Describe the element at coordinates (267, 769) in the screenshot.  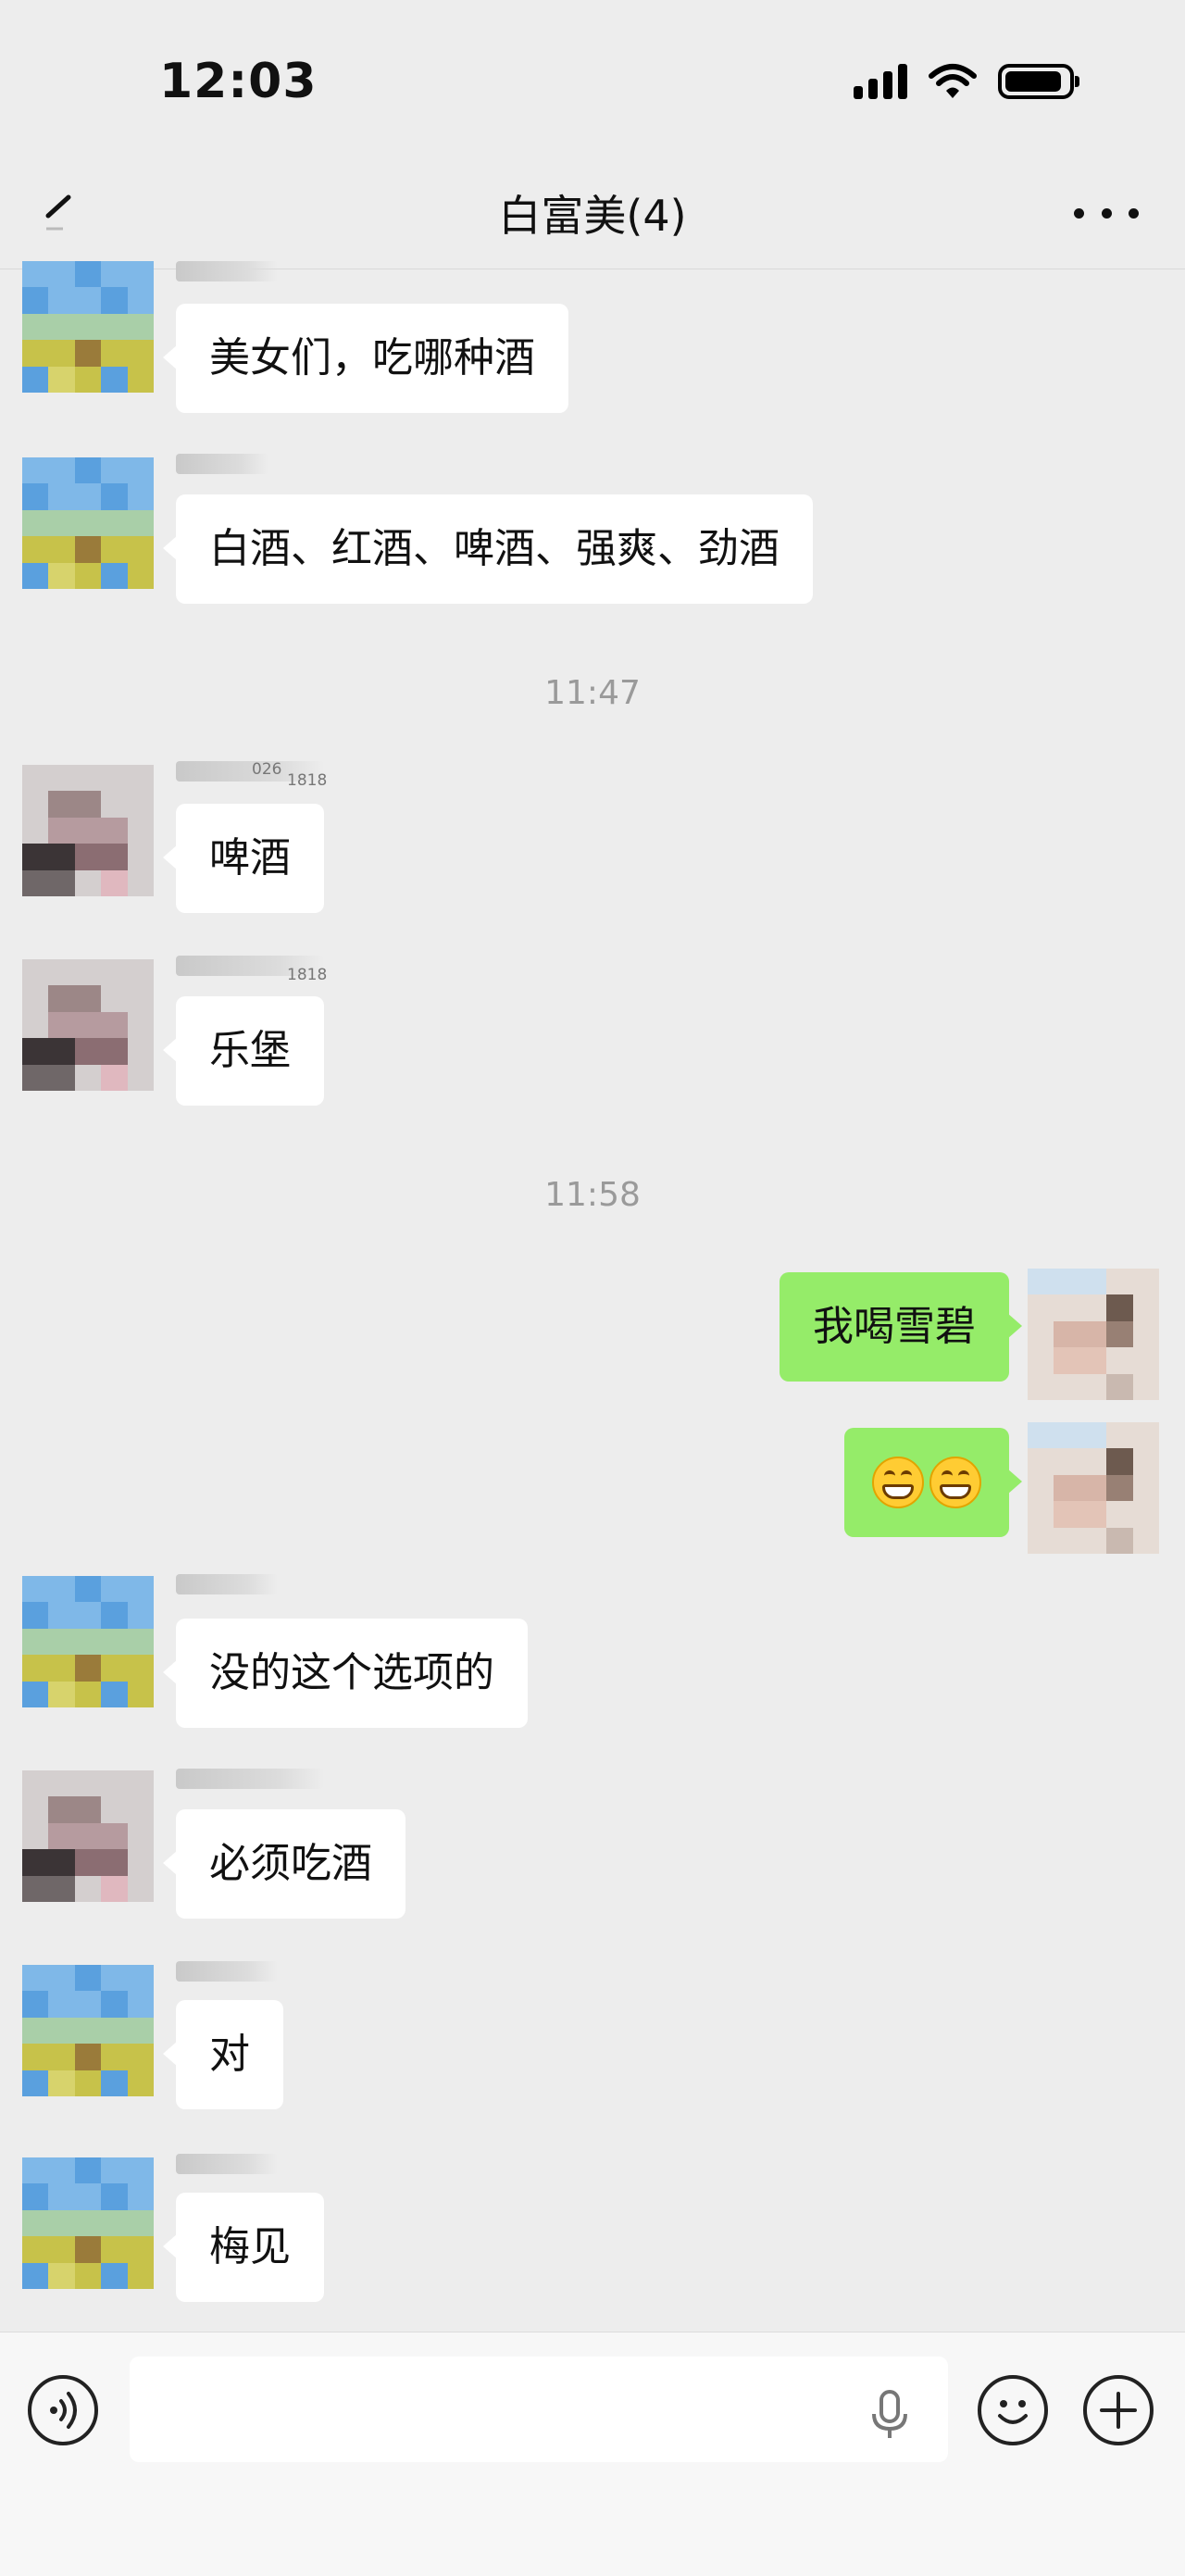
I see `sender-name-fragment: 026` at that location.